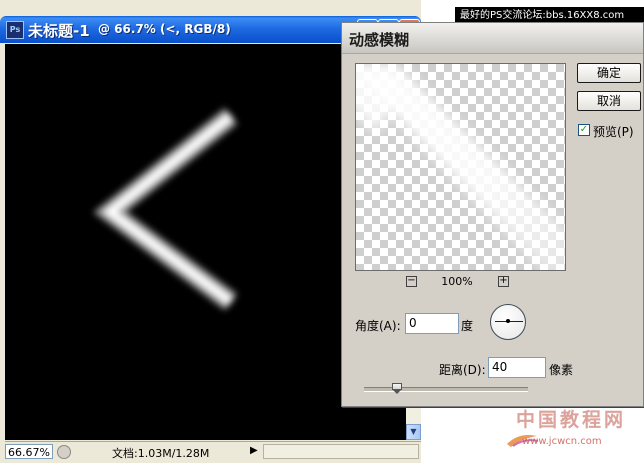  I want to click on angle-label: 角度(A):, so click(378, 326).